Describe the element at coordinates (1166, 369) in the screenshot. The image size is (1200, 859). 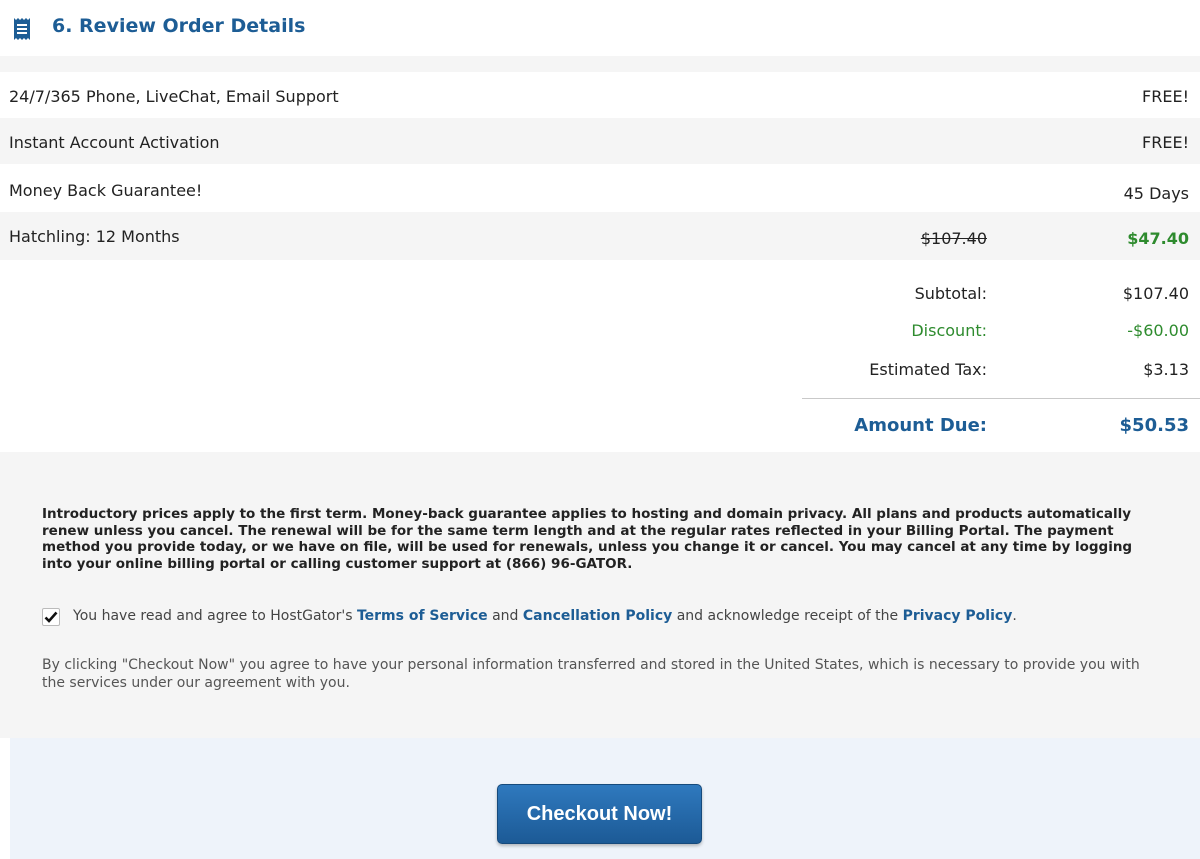
I see `tax-value: $3.13` at that location.